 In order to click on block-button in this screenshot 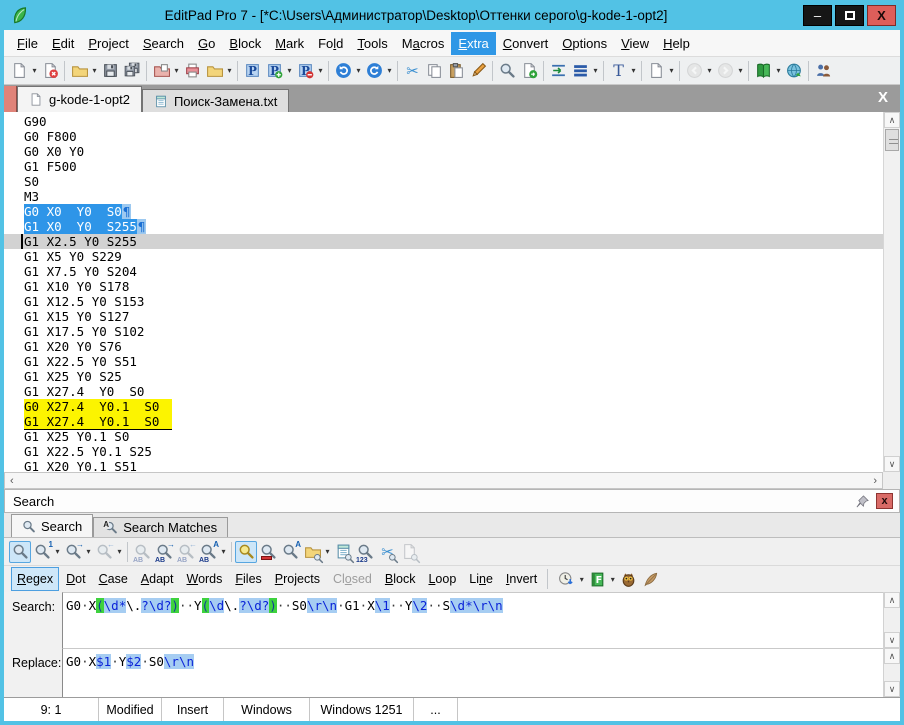, I will do `click(580, 71)`.